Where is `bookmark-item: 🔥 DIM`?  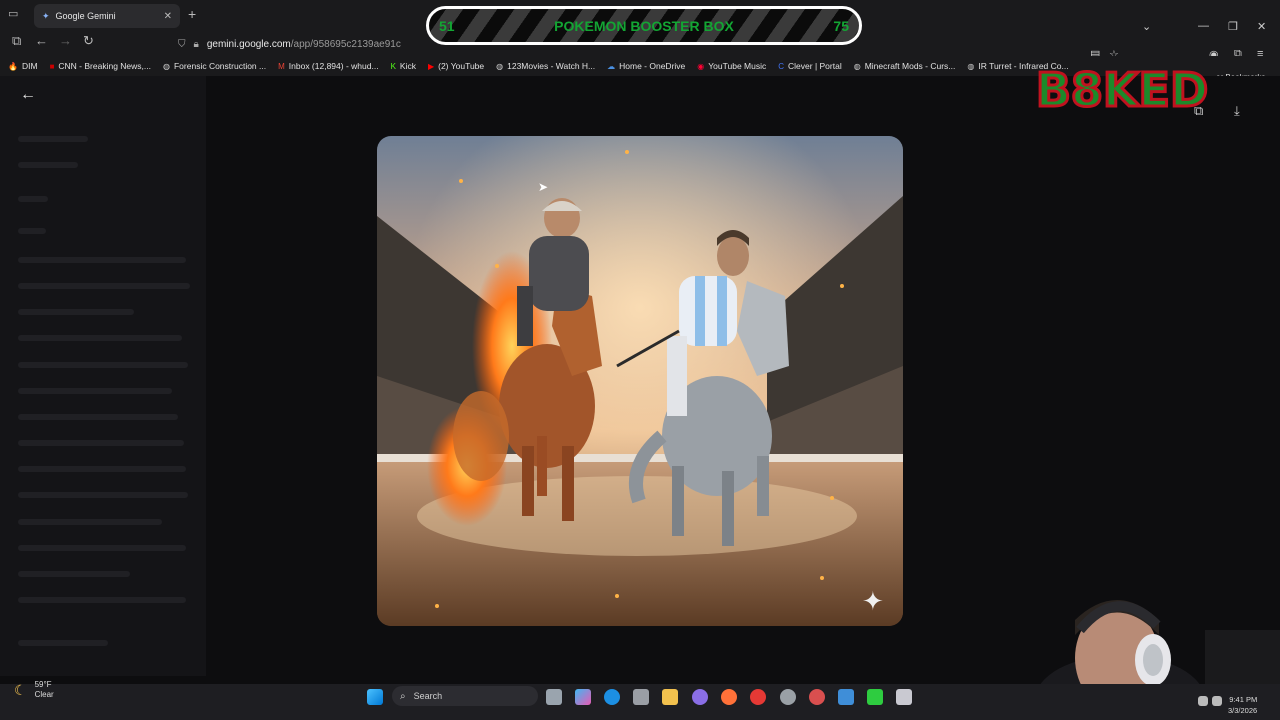
bookmark-item: 🔥 DIM is located at coordinates (23, 66).